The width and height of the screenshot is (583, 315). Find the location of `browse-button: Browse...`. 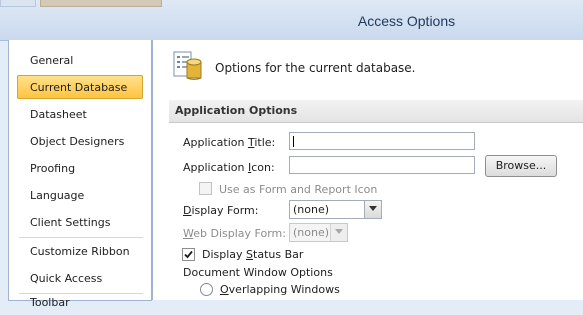

browse-button: Browse... is located at coordinates (521, 166).